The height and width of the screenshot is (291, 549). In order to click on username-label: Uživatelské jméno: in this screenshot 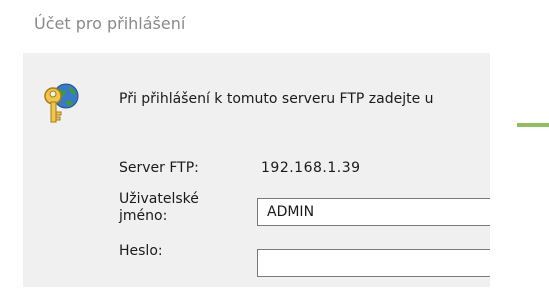, I will do `click(159, 208)`.